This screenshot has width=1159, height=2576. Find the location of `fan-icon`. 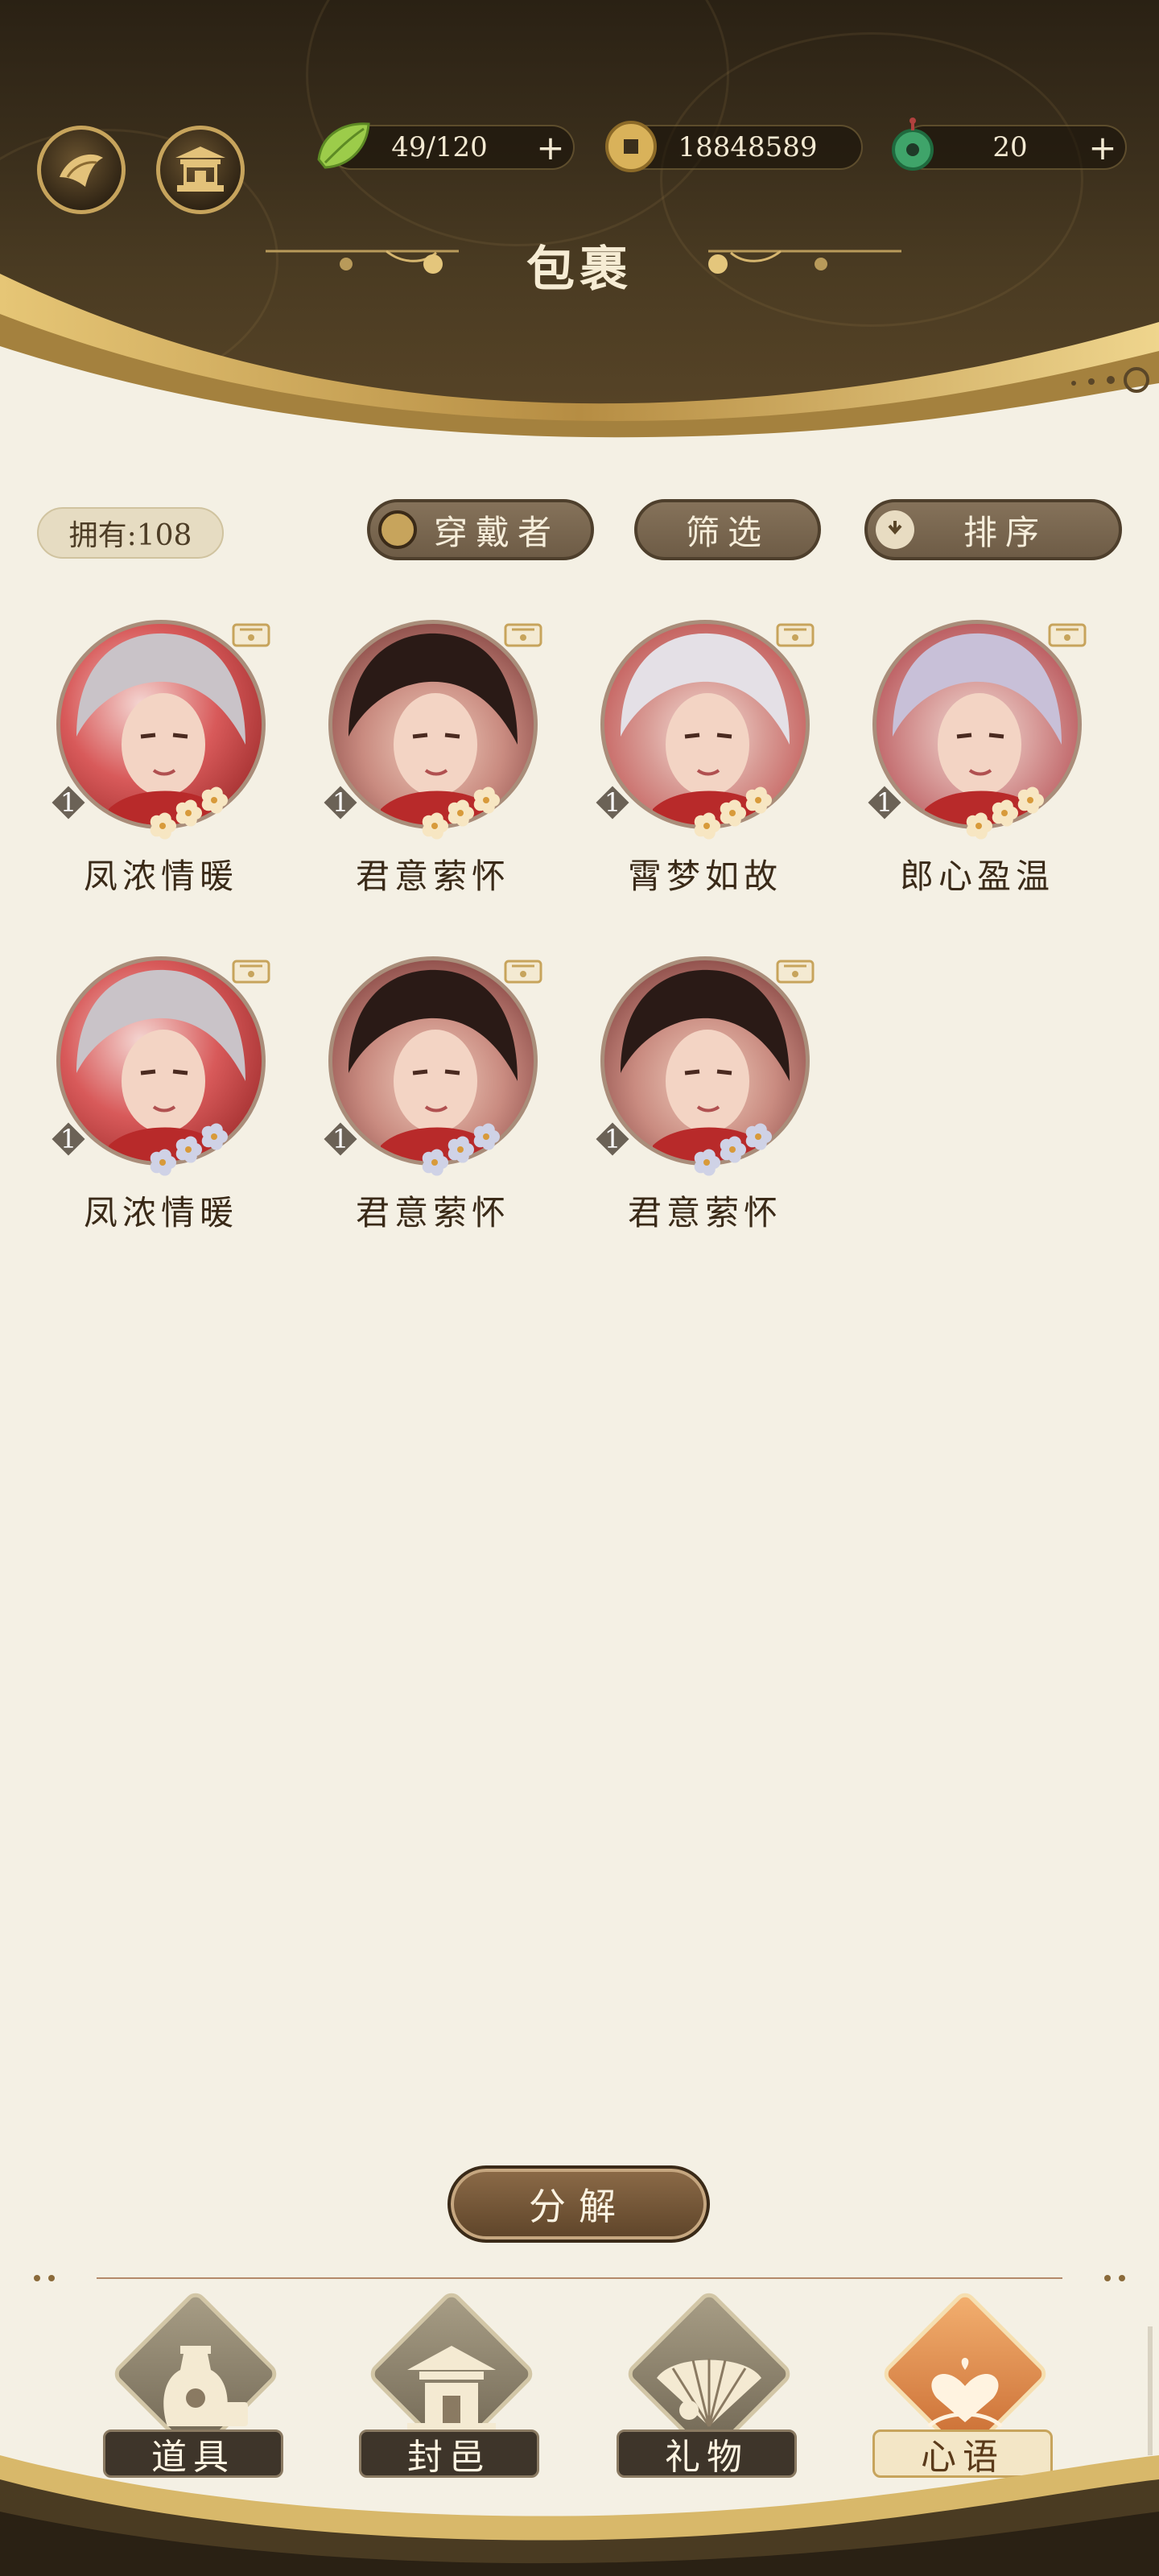

fan-icon is located at coordinates (81, 170).